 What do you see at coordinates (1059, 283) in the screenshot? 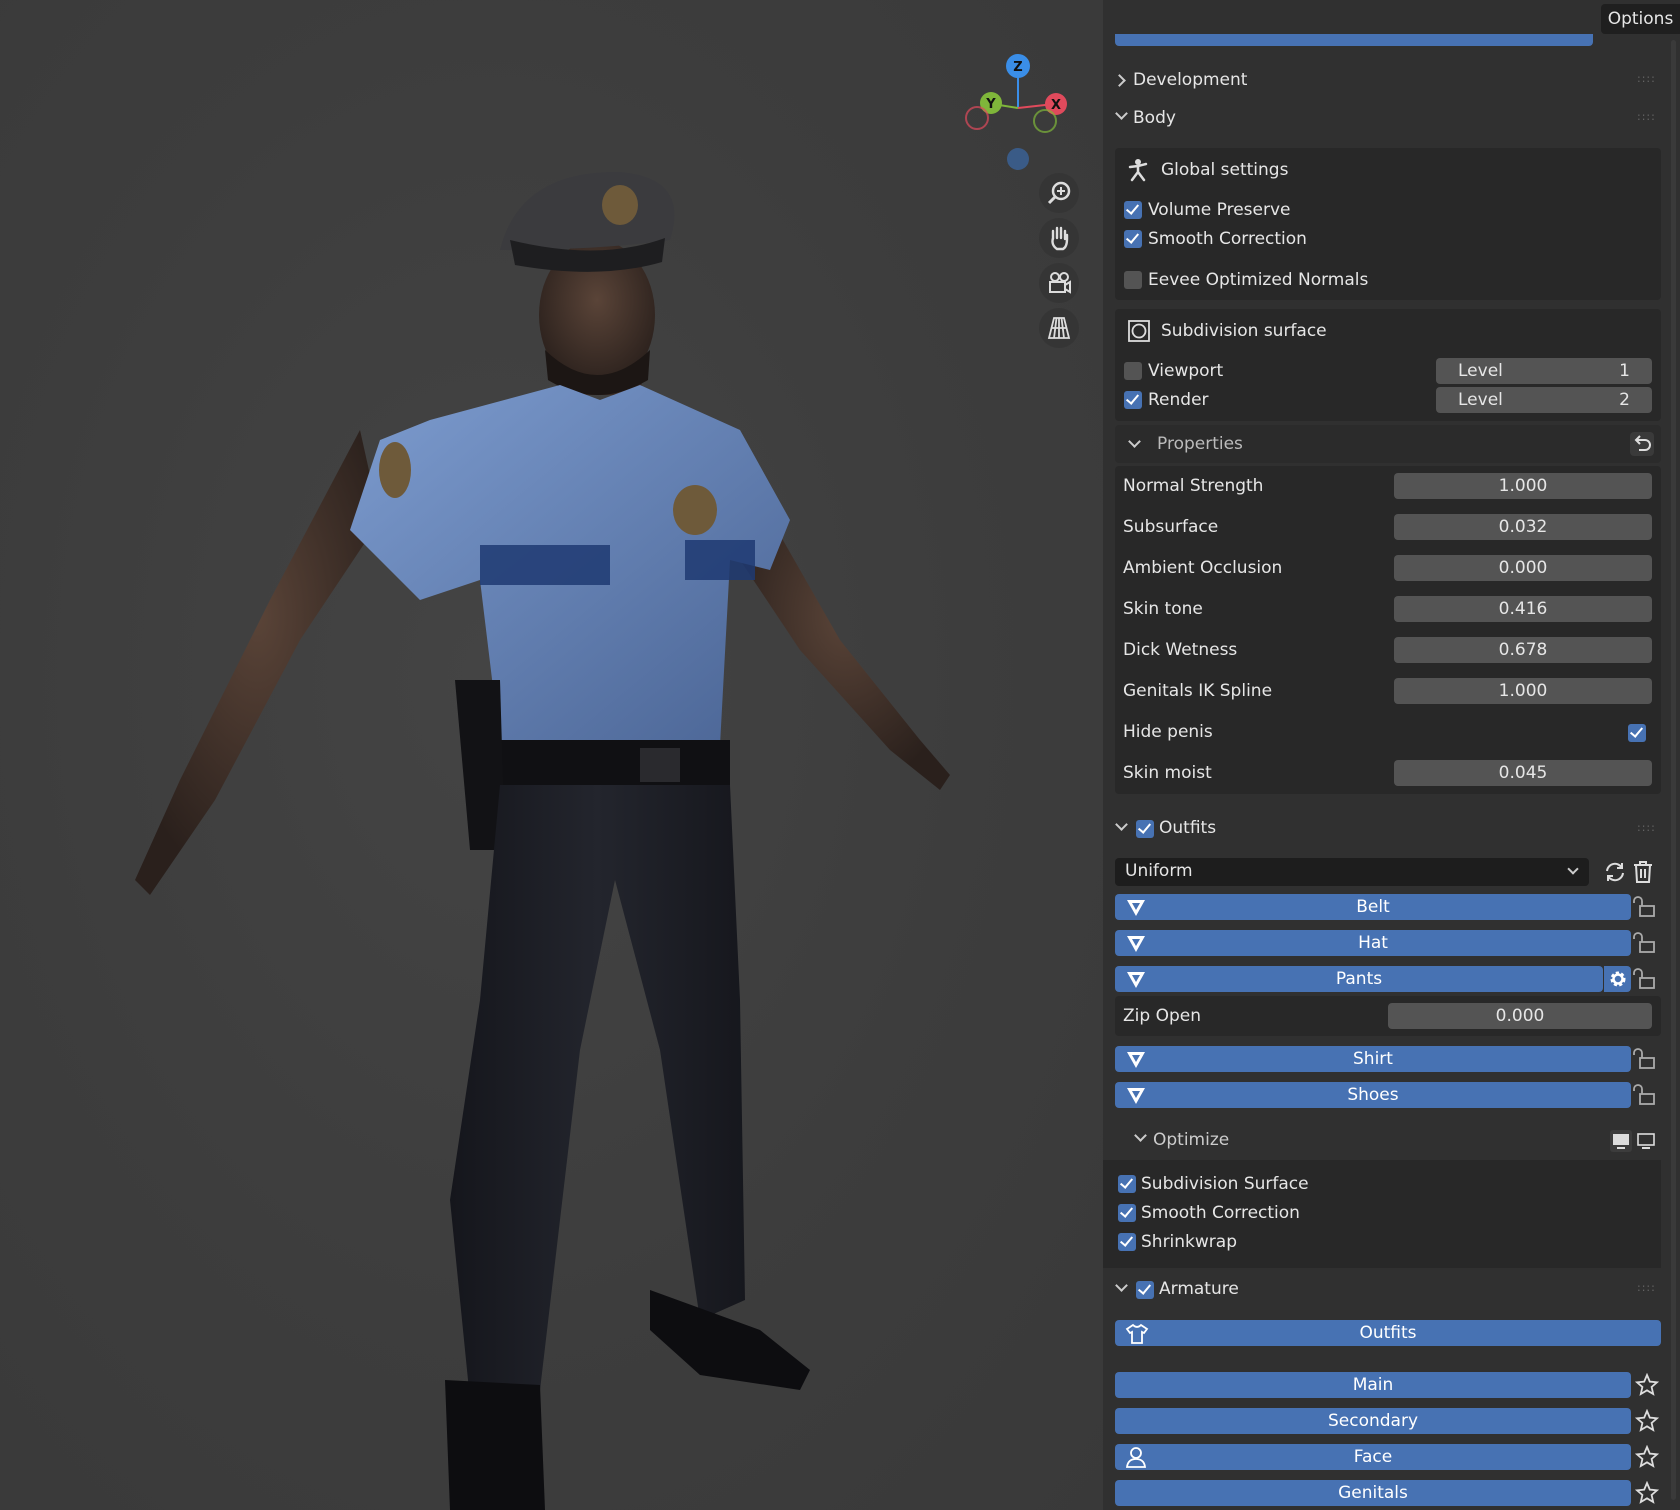
I see `camera-view-button` at bounding box center [1059, 283].